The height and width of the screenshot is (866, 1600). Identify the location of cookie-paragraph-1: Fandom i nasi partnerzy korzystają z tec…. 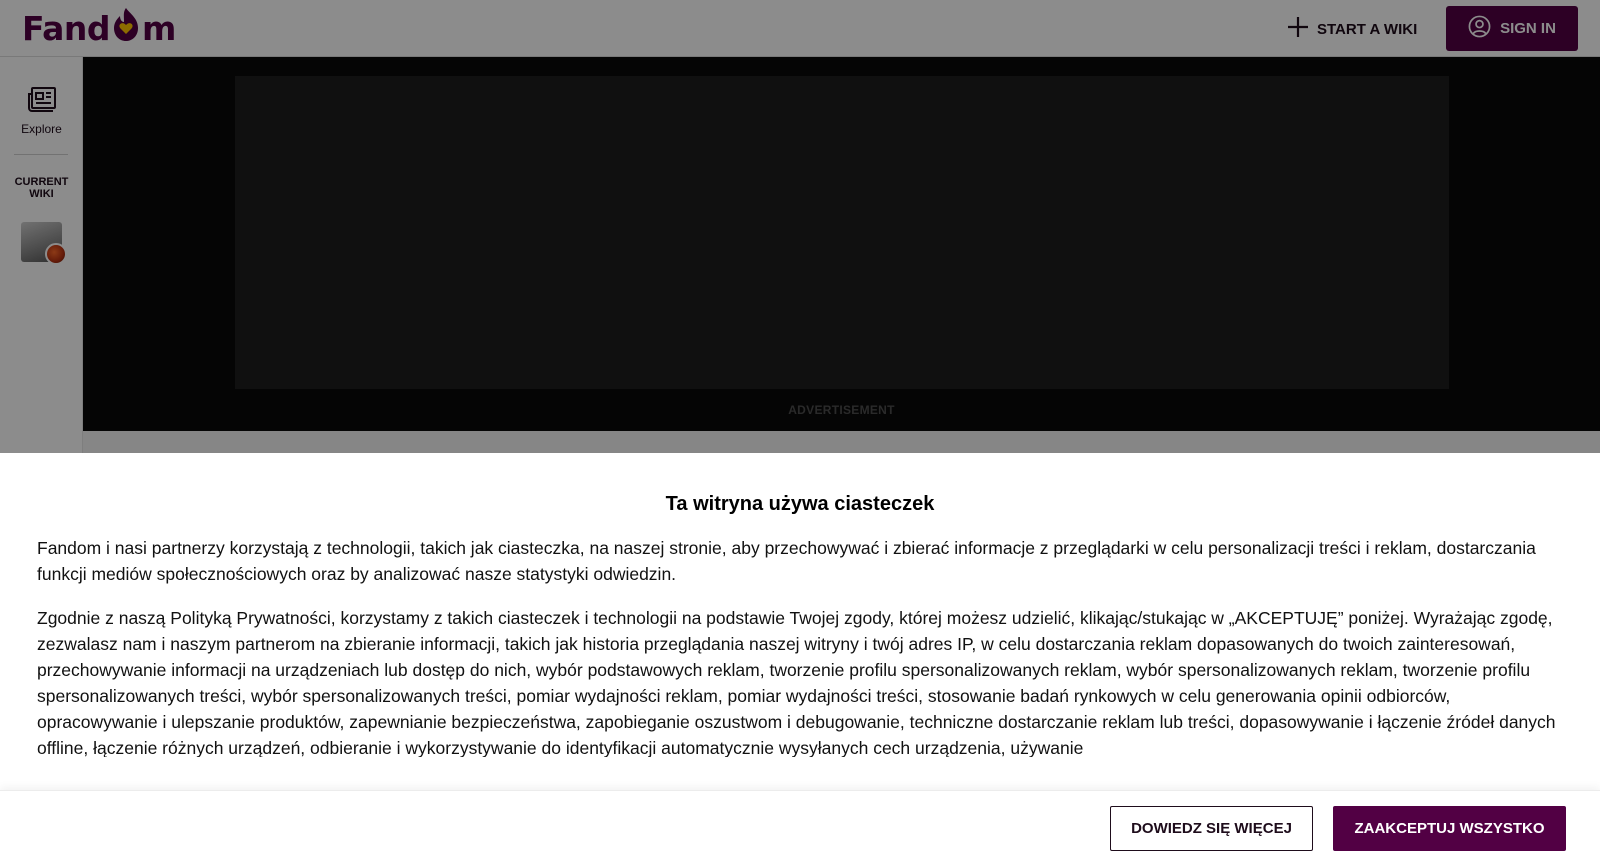
(786, 561).